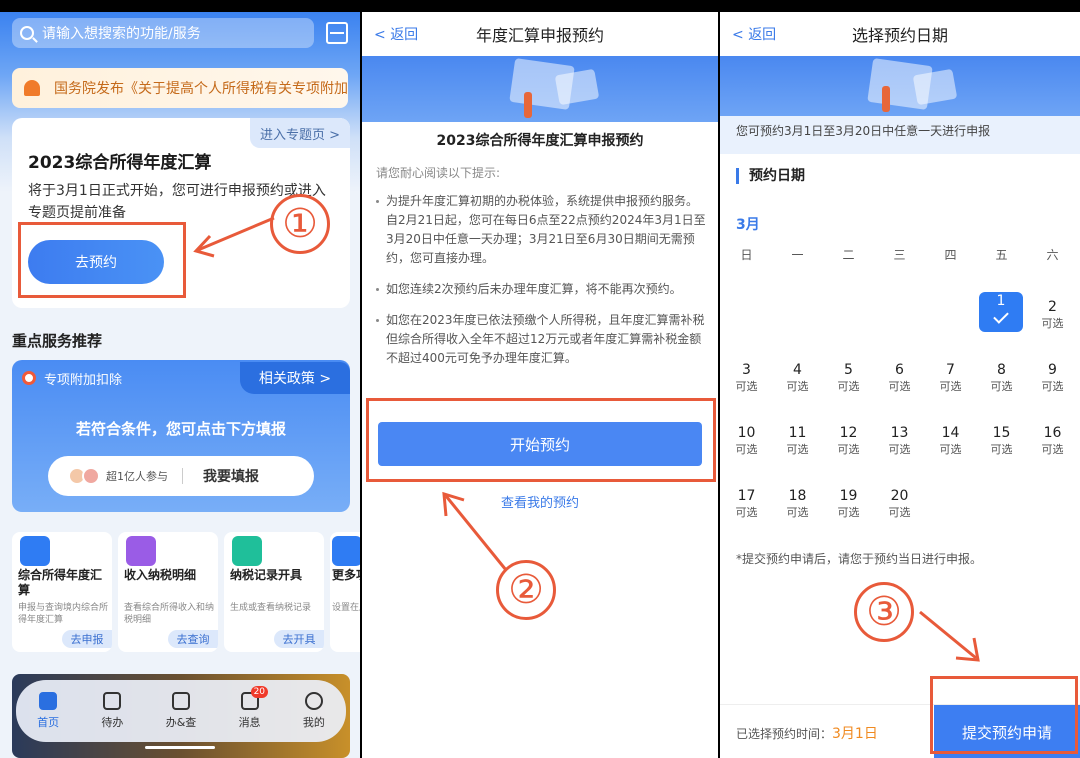 This screenshot has width=1080, height=758. What do you see at coordinates (949, 636) in the screenshot?
I see `arrow-icon` at bounding box center [949, 636].